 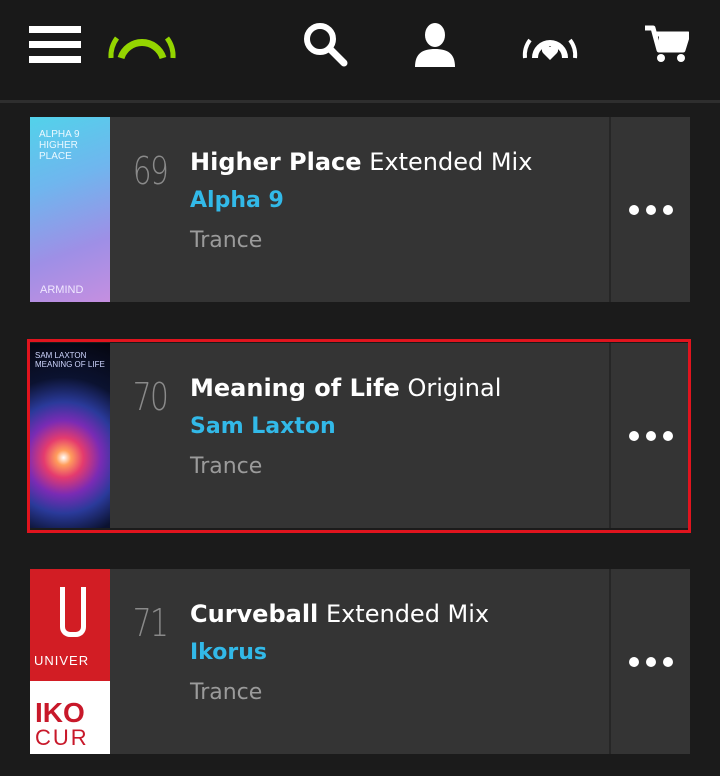 I want to click on track-title: Higher Place, so click(x=276, y=162).